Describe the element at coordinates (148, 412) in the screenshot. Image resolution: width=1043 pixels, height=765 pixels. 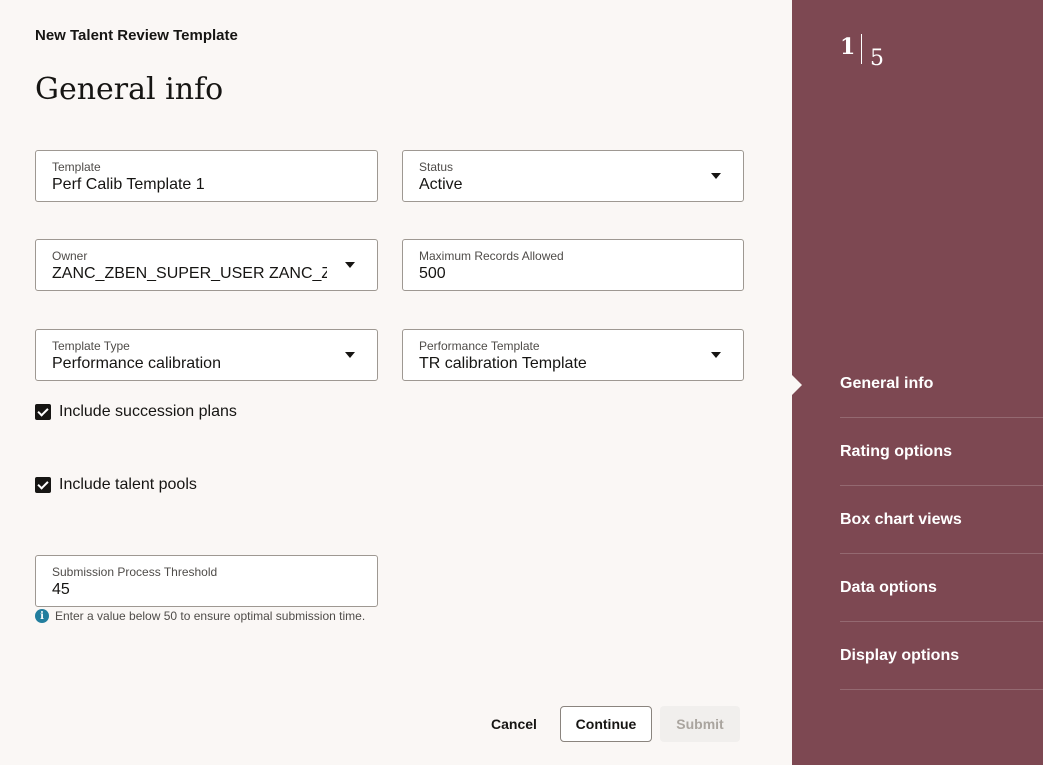
I see `succession-plans-label: Include succession plans` at that location.